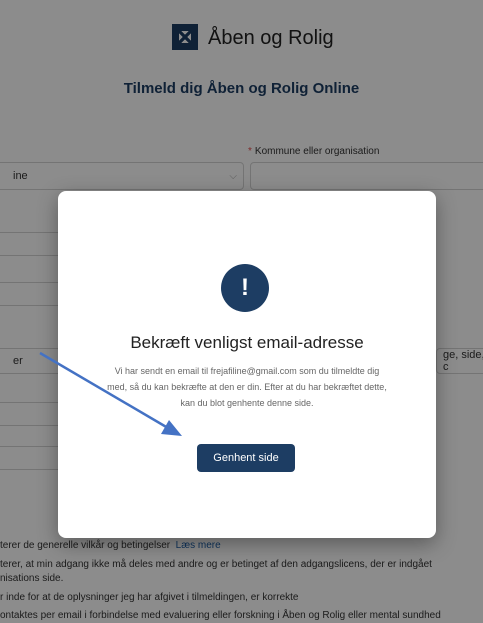  I want to click on modal-title: Bekræft venligst email-adresse, so click(247, 342).